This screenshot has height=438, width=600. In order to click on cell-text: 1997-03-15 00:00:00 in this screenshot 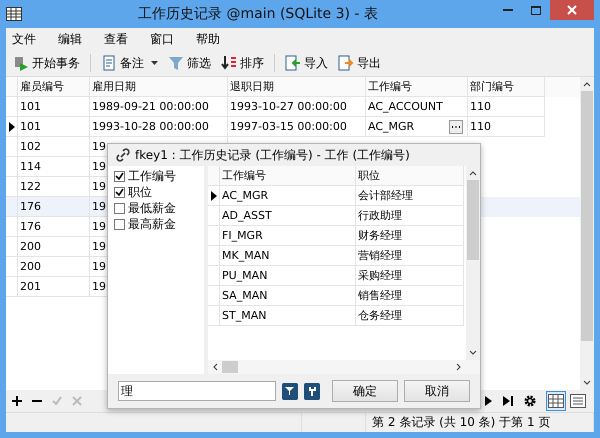, I will do `click(288, 126)`.